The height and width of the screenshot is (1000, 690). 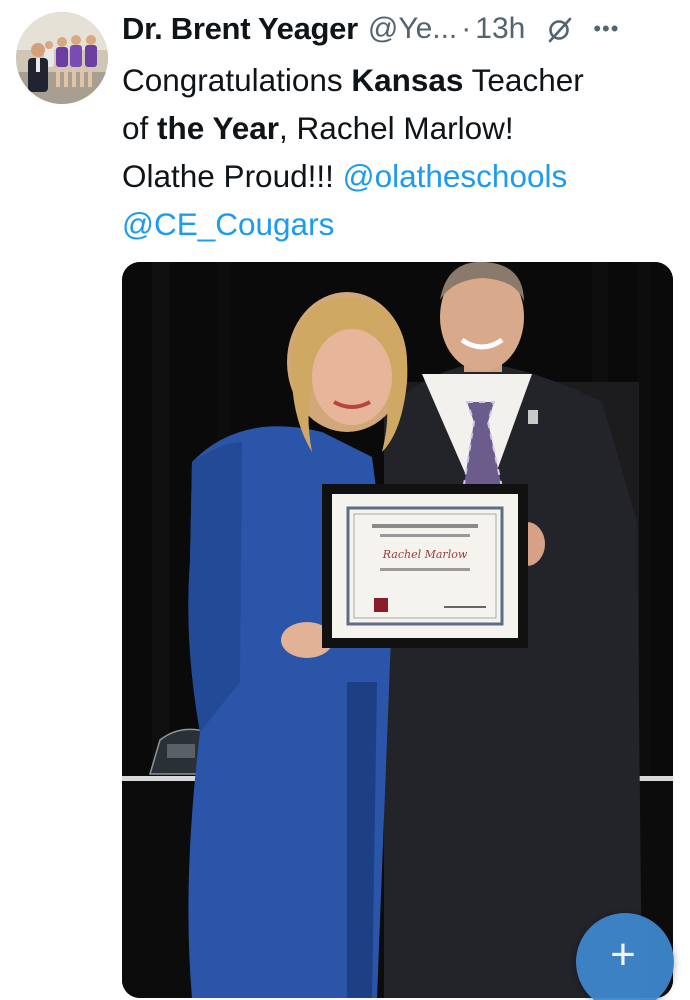 What do you see at coordinates (240, 29) in the screenshot?
I see `display-name: Dr. Brent Yeager` at bounding box center [240, 29].